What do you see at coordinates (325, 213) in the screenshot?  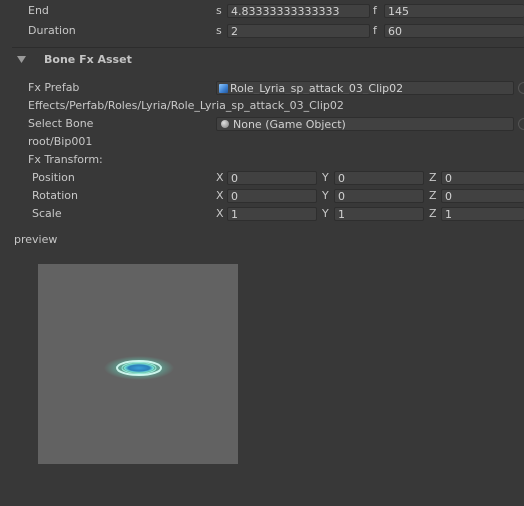 I see `scale-y-axis: Y` at bounding box center [325, 213].